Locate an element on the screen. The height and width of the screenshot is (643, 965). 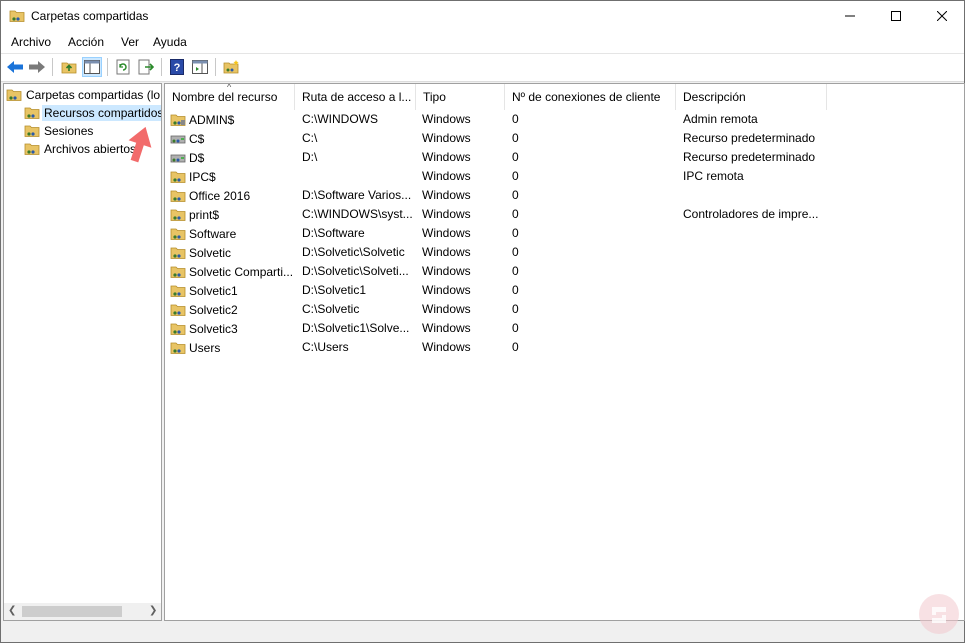
table-row: C$ C:\ Windows 0 Recurso predeterminado is located at coordinates (564, 138).